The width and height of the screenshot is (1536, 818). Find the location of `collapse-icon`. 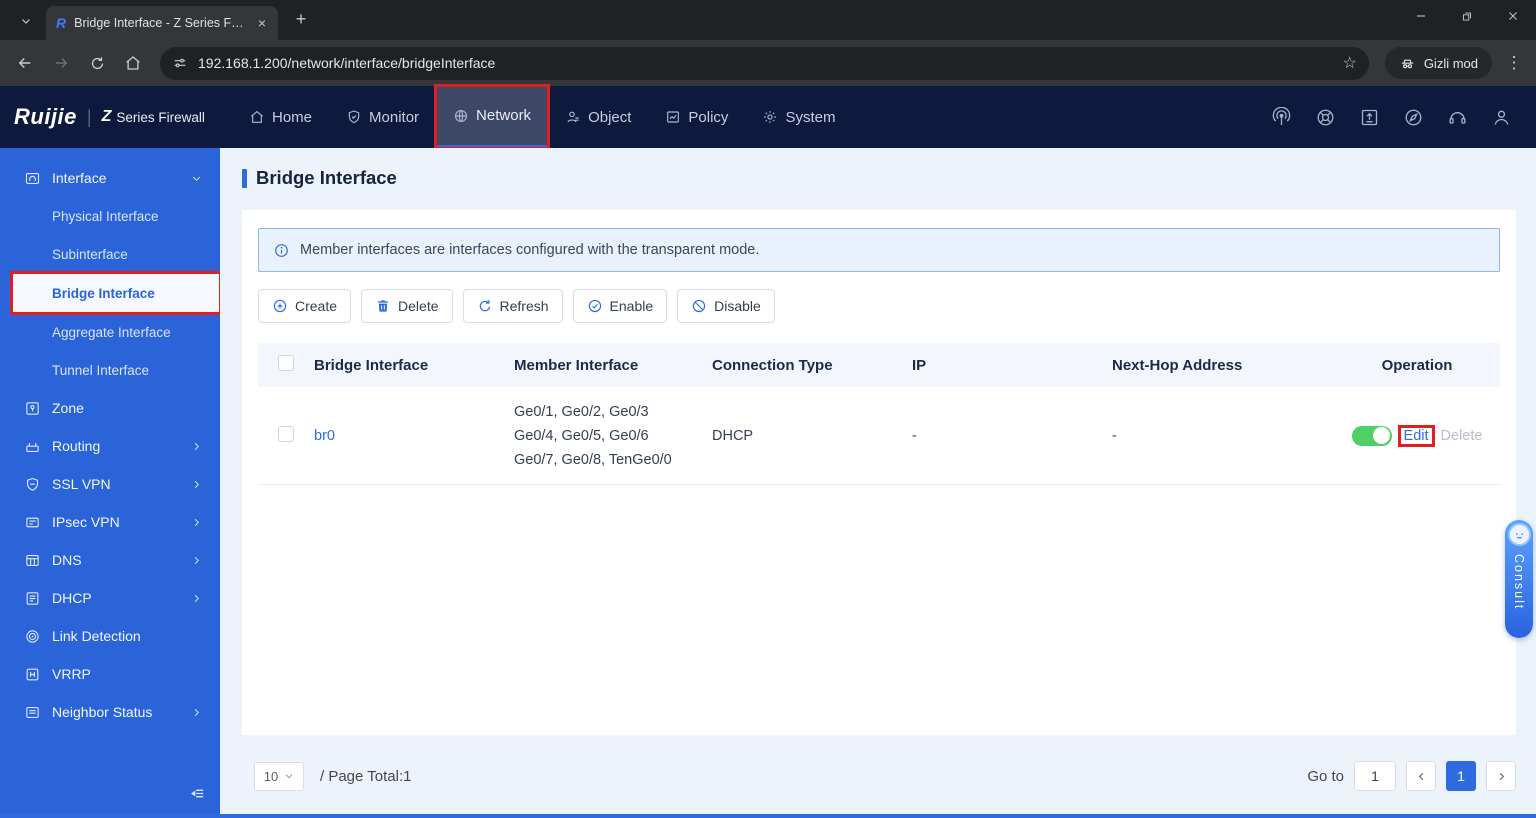

collapse-icon is located at coordinates (197, 793).